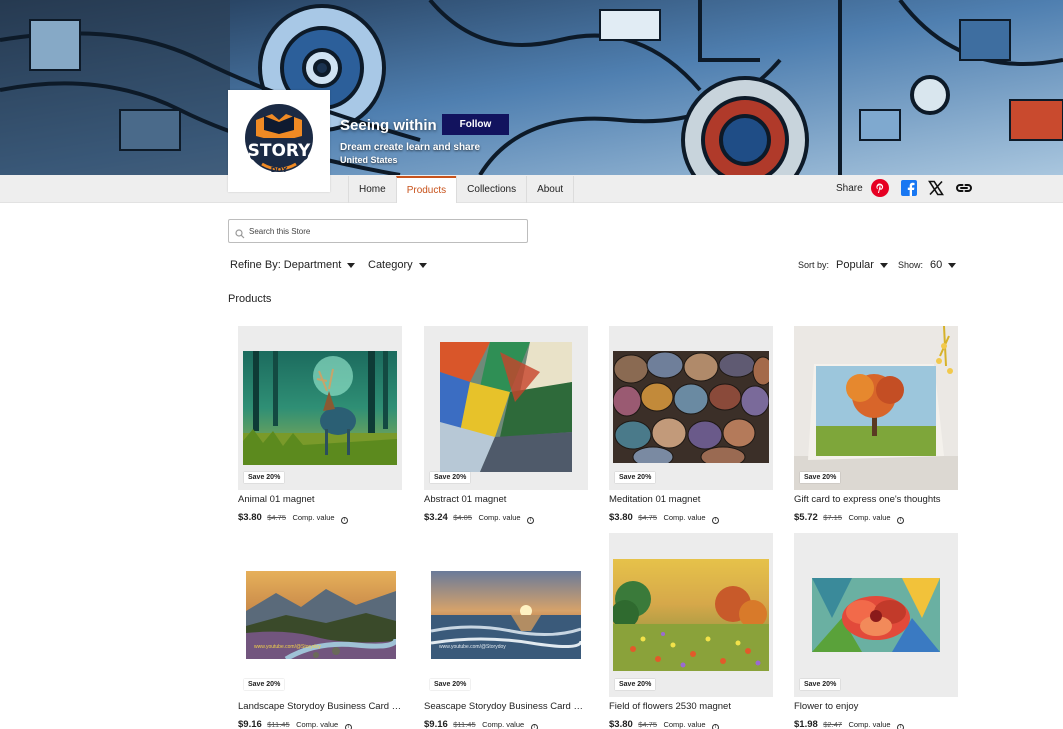 This screenshot has height=729, width=1063. I want to click on search-icon, so click(240, 235).